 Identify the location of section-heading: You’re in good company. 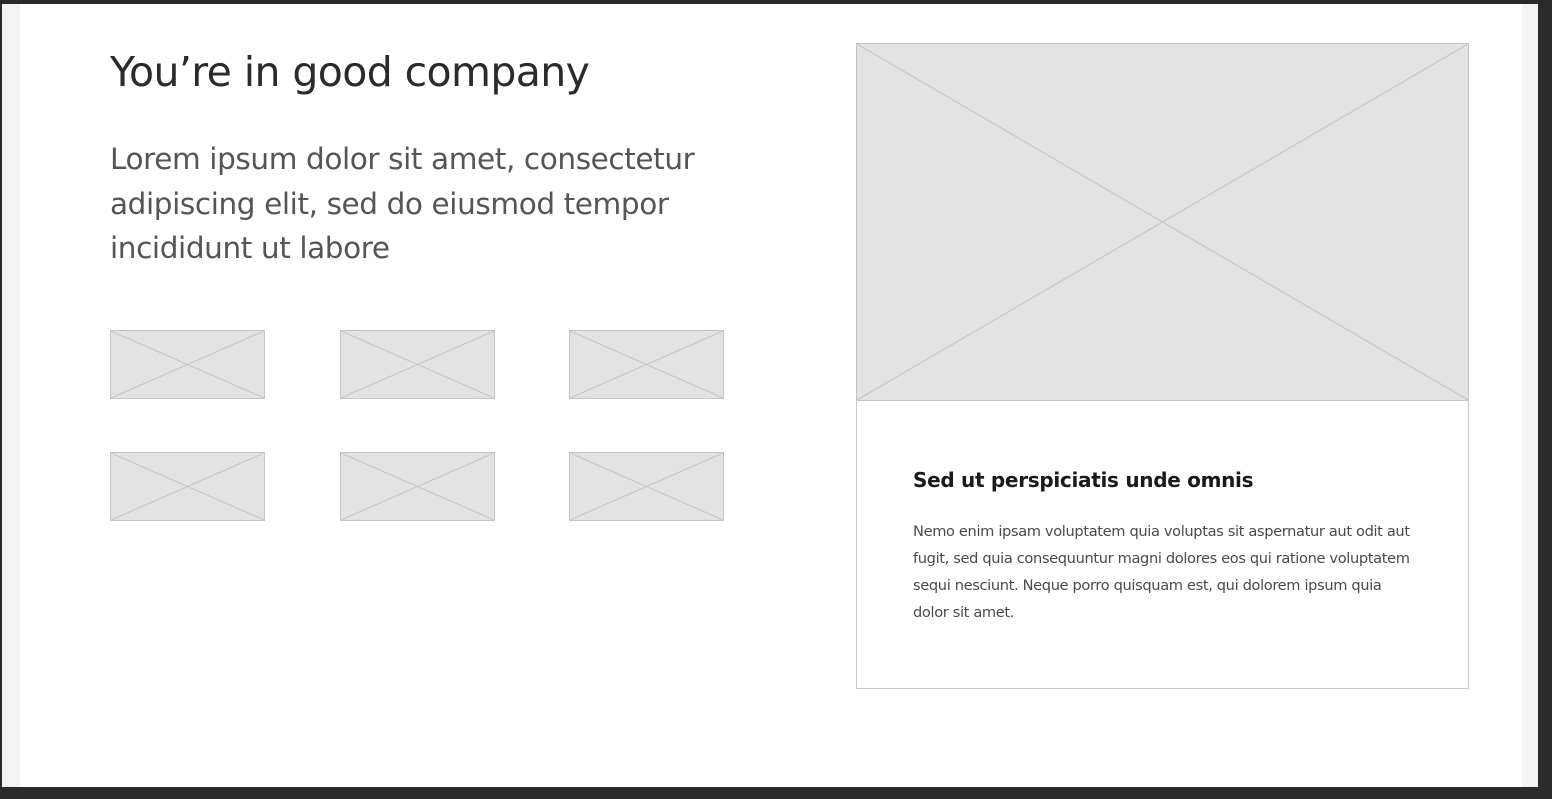
(350, 72).